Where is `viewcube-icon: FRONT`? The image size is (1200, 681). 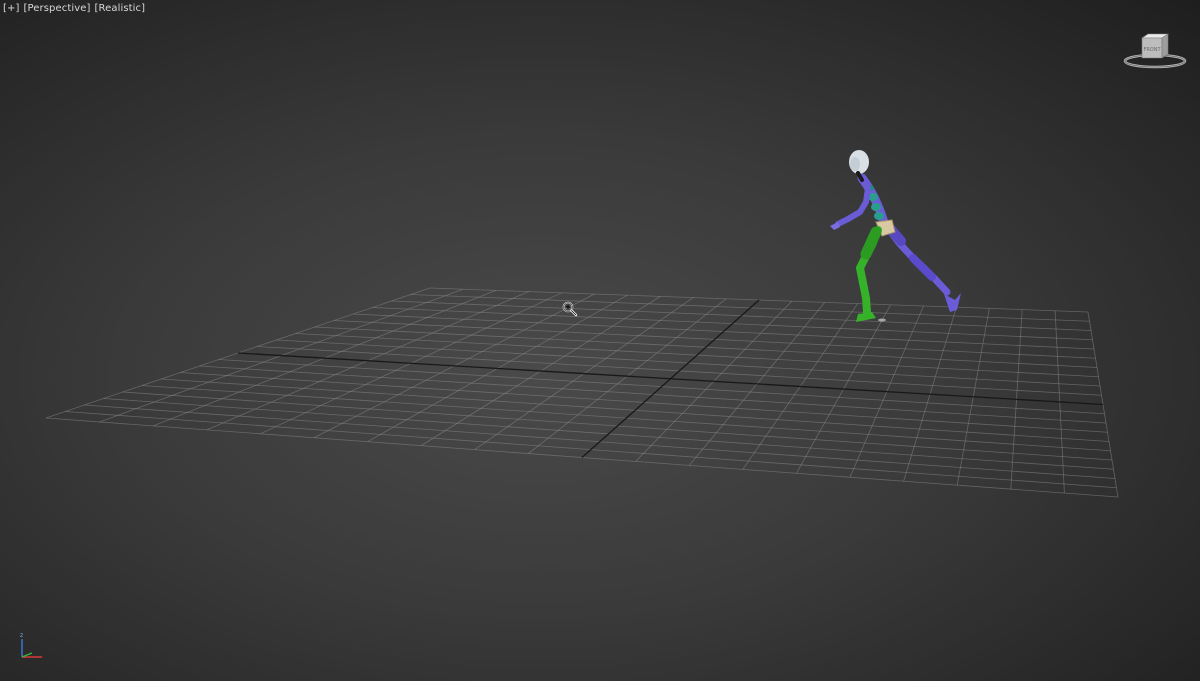 viewcube-icon: FRONT is located at coordinates (1155, 50).